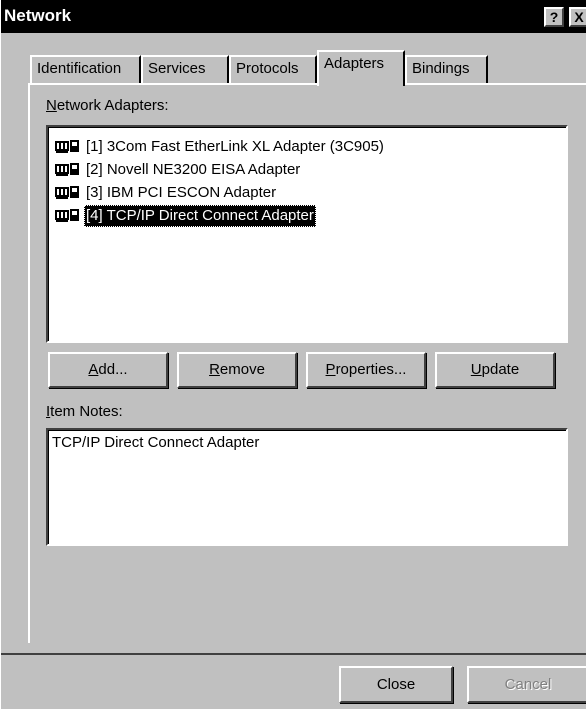  Describe the element at coordinates (396, 684) in the screenshot. I see `close-button: Close` at that location.